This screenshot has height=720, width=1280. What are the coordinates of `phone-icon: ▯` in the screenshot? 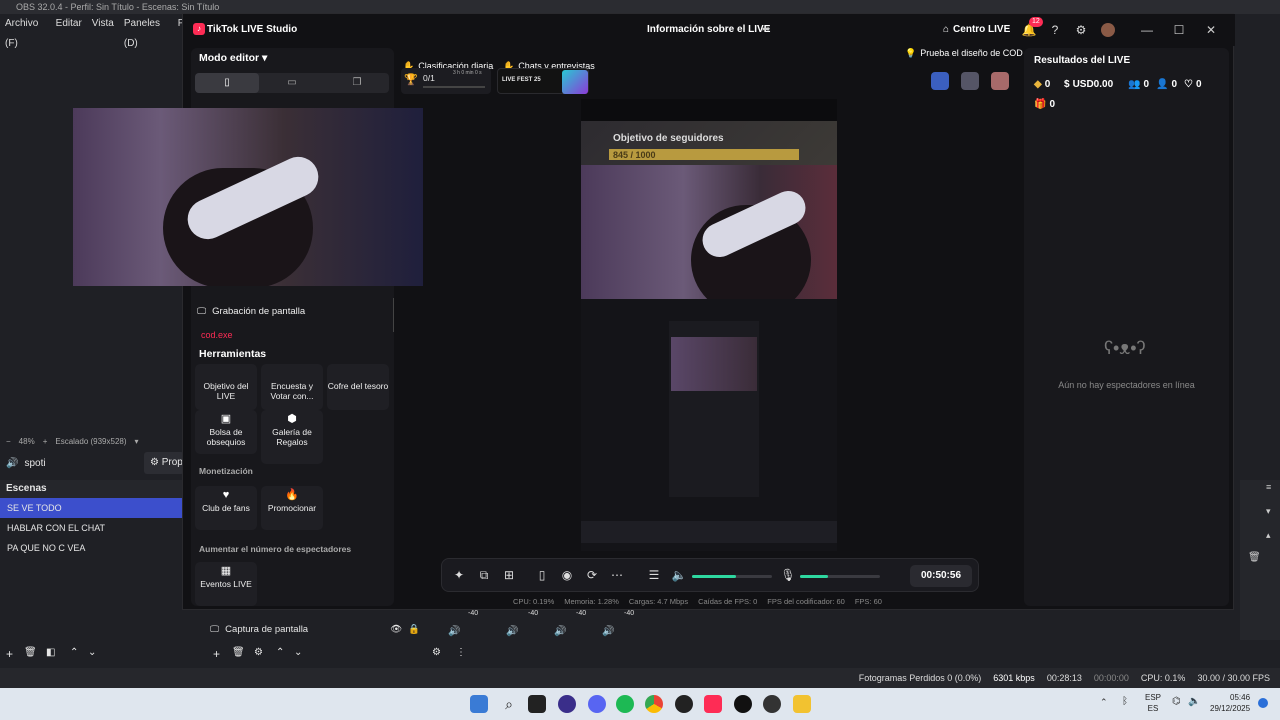 It's located at (542, 575).